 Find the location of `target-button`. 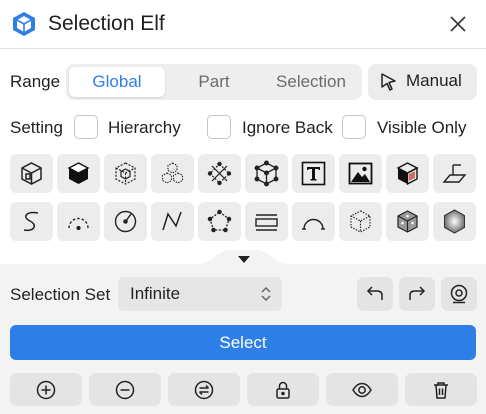

target-button is located at coordinates (459, 294).